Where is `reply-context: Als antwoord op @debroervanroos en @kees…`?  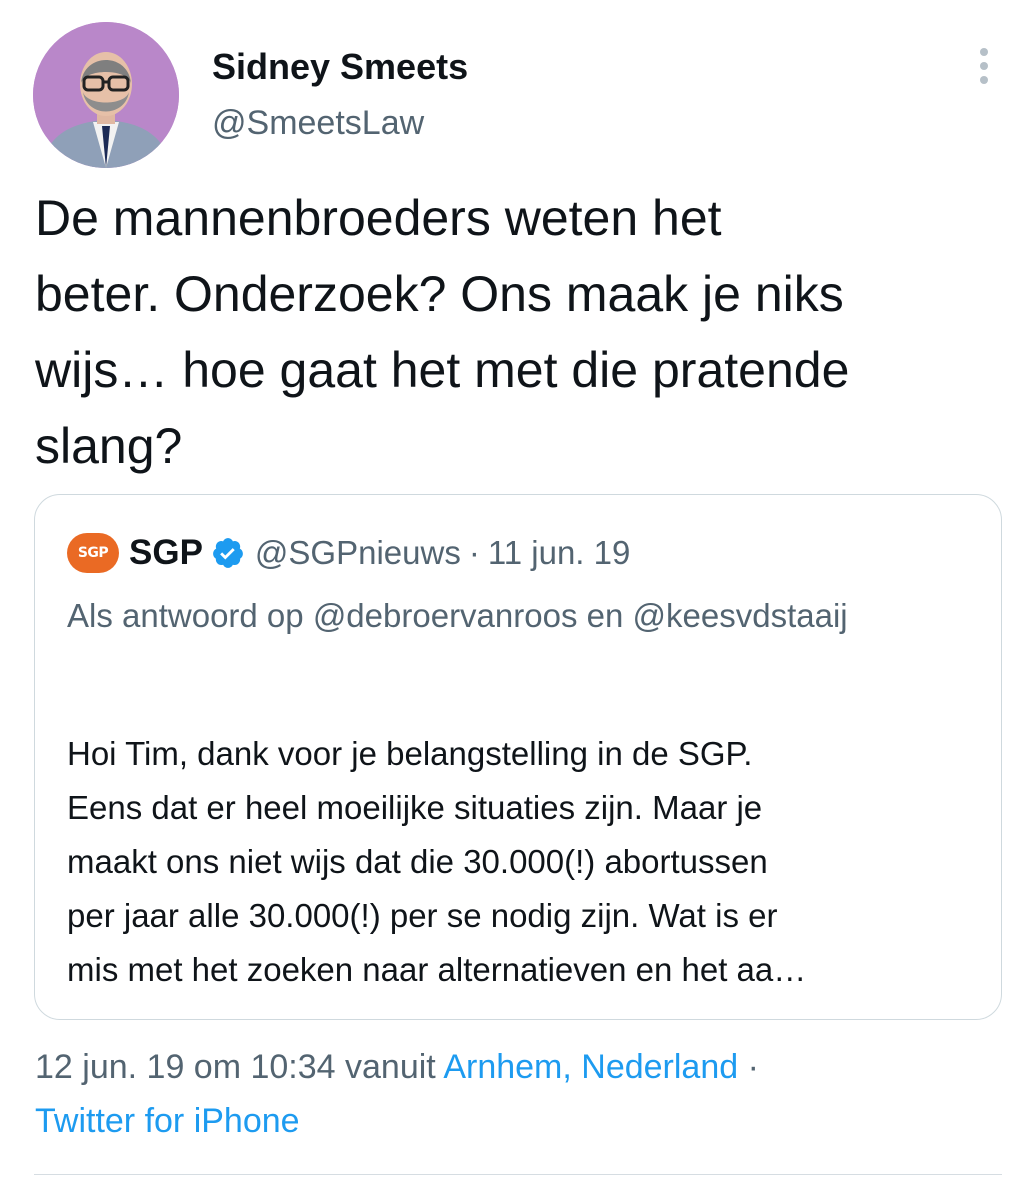
reply-context: Als antwoord op @debroervanroos en @kees… is located at coordinates (517, 616).